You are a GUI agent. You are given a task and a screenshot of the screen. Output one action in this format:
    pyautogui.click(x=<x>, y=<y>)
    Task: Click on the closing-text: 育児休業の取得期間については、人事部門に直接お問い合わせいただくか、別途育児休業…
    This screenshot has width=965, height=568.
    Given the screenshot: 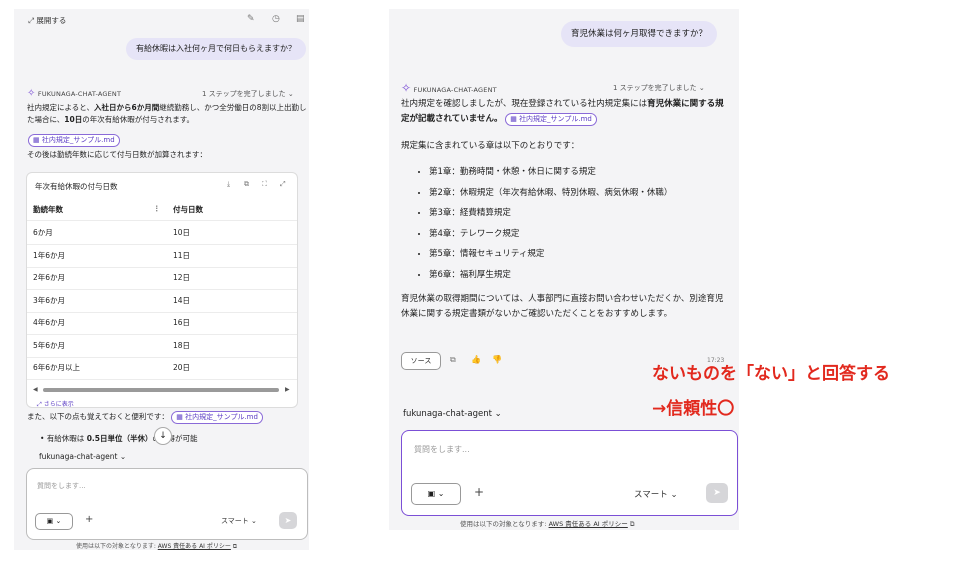 What is the action you would take?
    pyautogui.click(x=562, y=306)
    